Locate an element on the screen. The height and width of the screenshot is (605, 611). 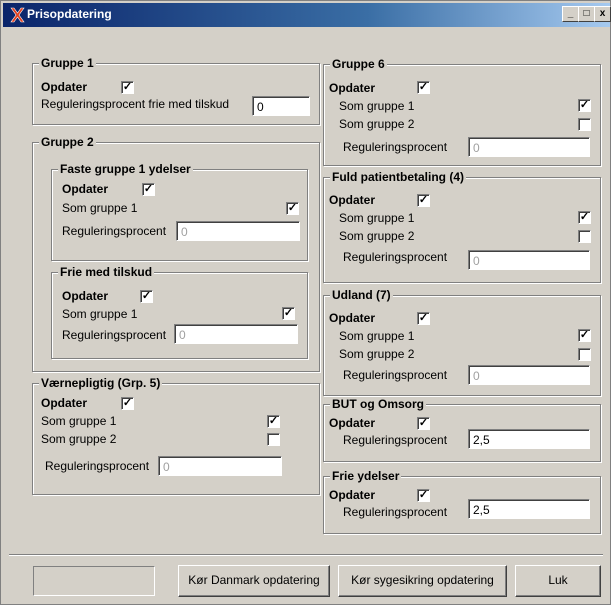
fuld-opdater-label: Opdater is located at coordinates (352, 200).